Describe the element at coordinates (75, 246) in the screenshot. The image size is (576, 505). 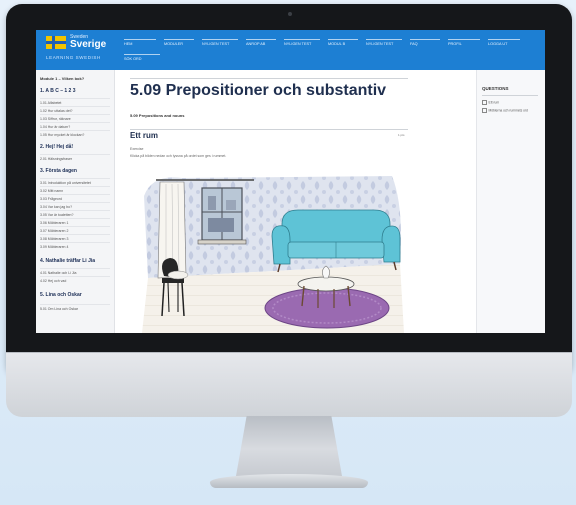
I see `sidebar-link: 3.09 Möbleraren 4` at that location.